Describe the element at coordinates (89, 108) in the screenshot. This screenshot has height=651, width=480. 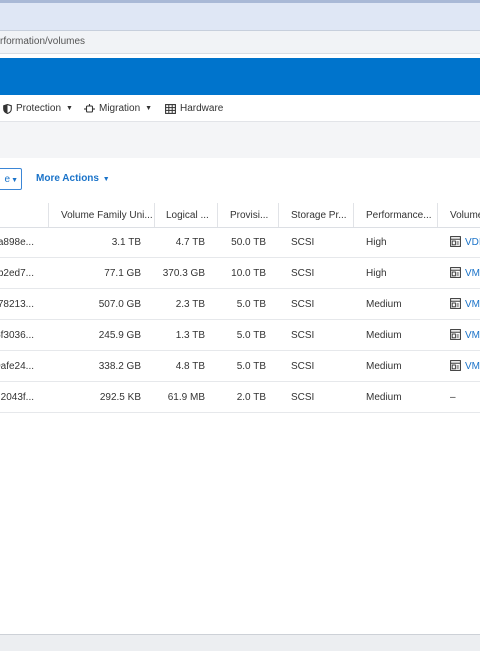
I see `migration-icon` at that location.